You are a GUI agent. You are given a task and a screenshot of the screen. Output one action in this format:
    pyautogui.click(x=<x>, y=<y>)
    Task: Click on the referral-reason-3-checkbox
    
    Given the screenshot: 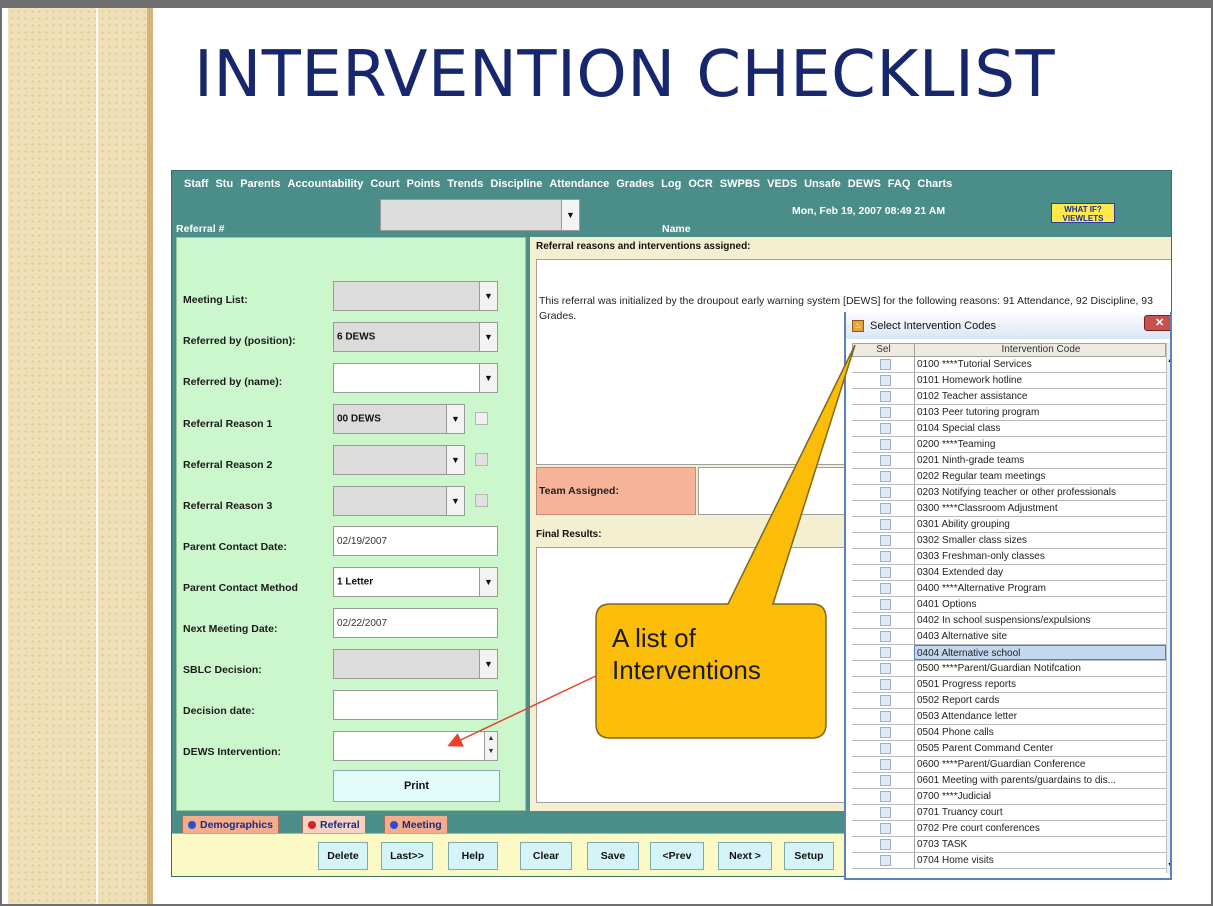 What is the action you would take?
    pyautogui.click(x=481, y=500)
    